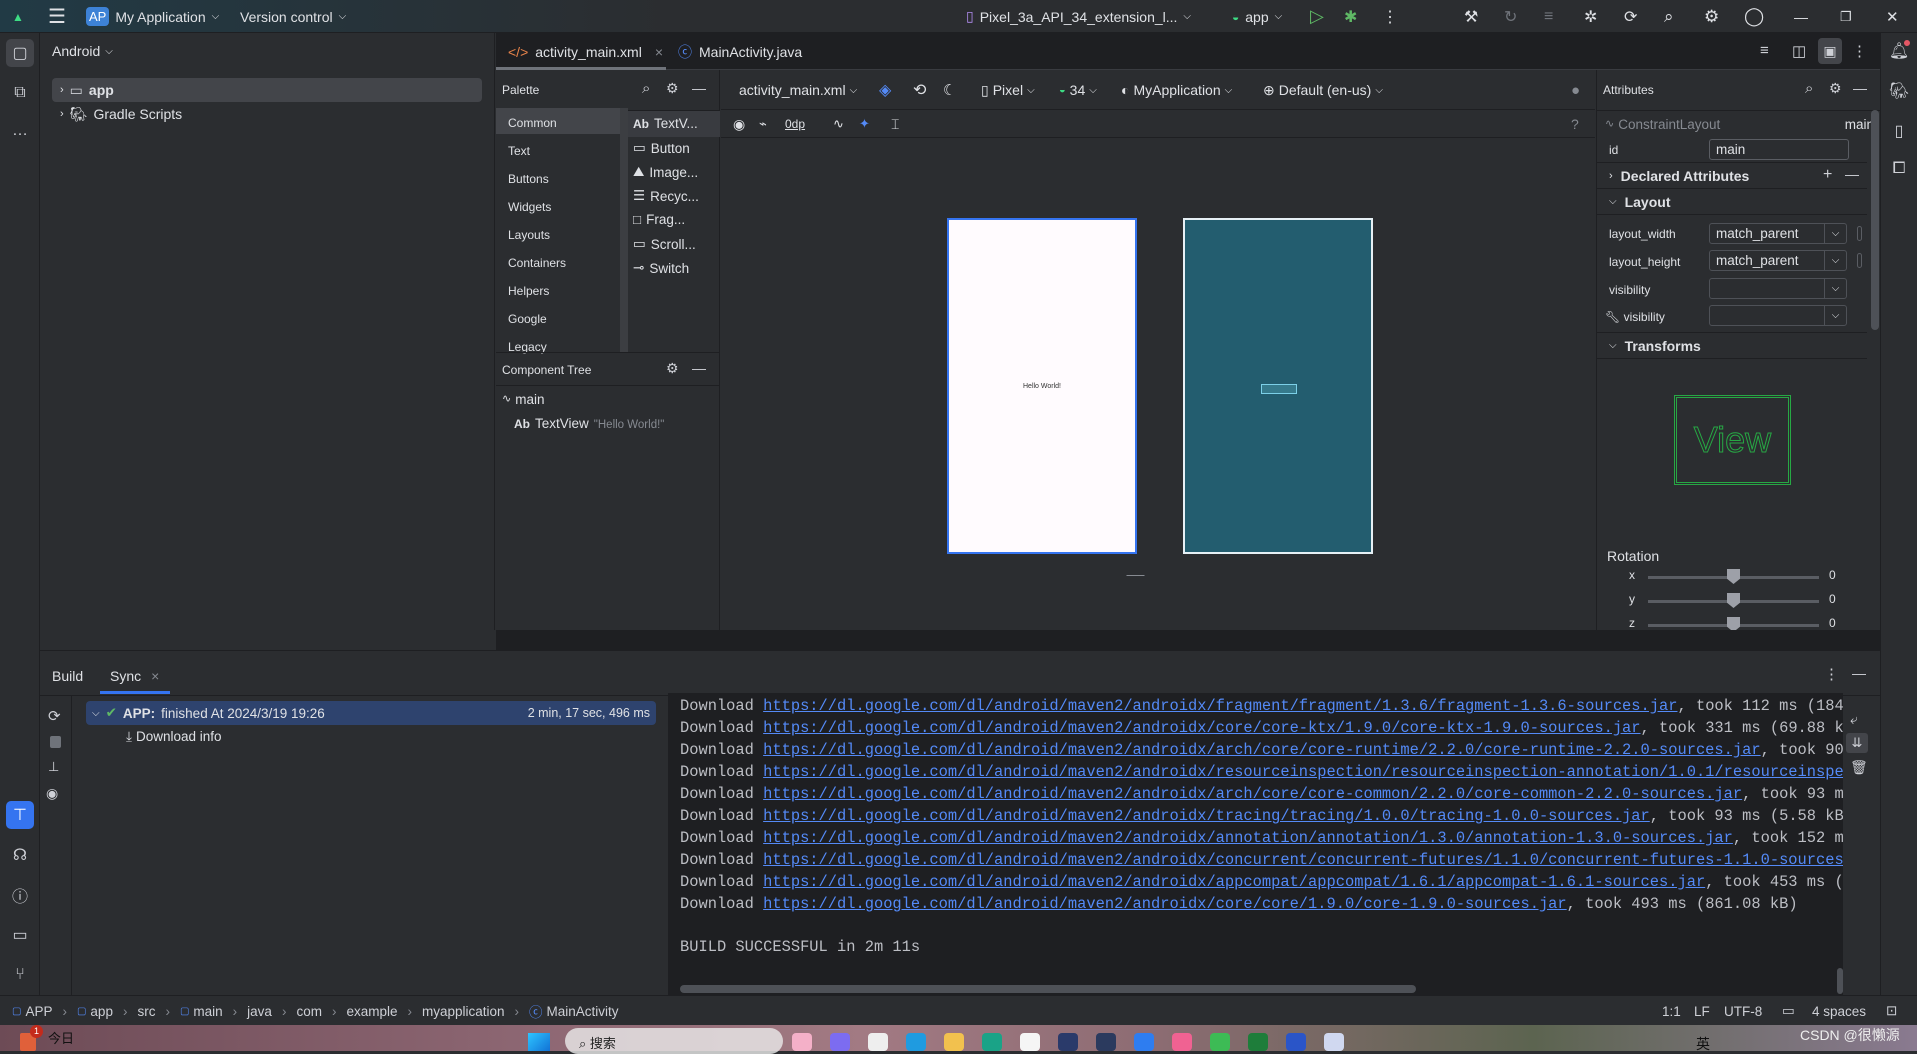 The image size is (1917, 1054). Describe the element at coordinates (52, 793) in the screenshot. I see `eye-icon: ◉` at that location.